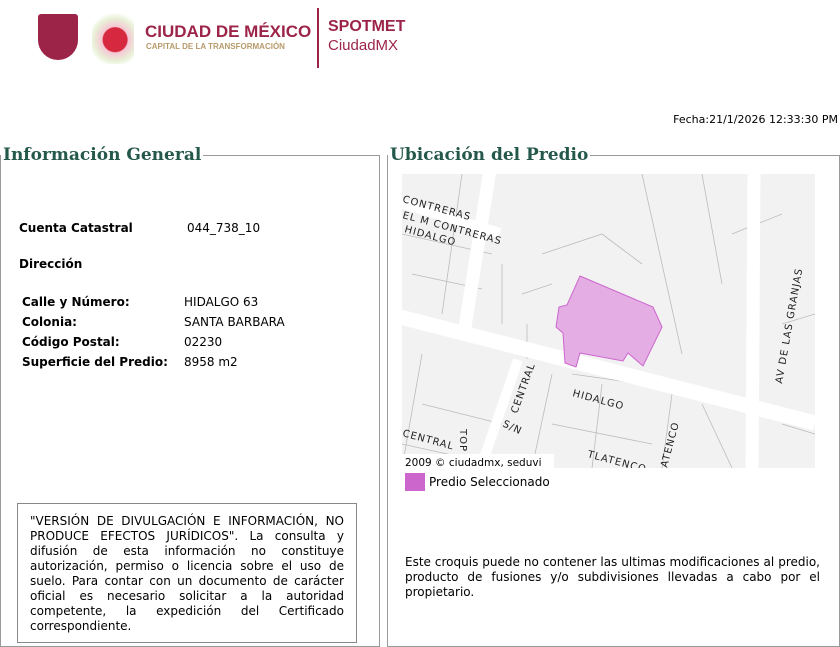 The height and width of the screenshot is (647, 840). What do you see at coordinates (203, 342) in the screenshot?
I see `field-value: 02230` at bounding box center [203, 342].